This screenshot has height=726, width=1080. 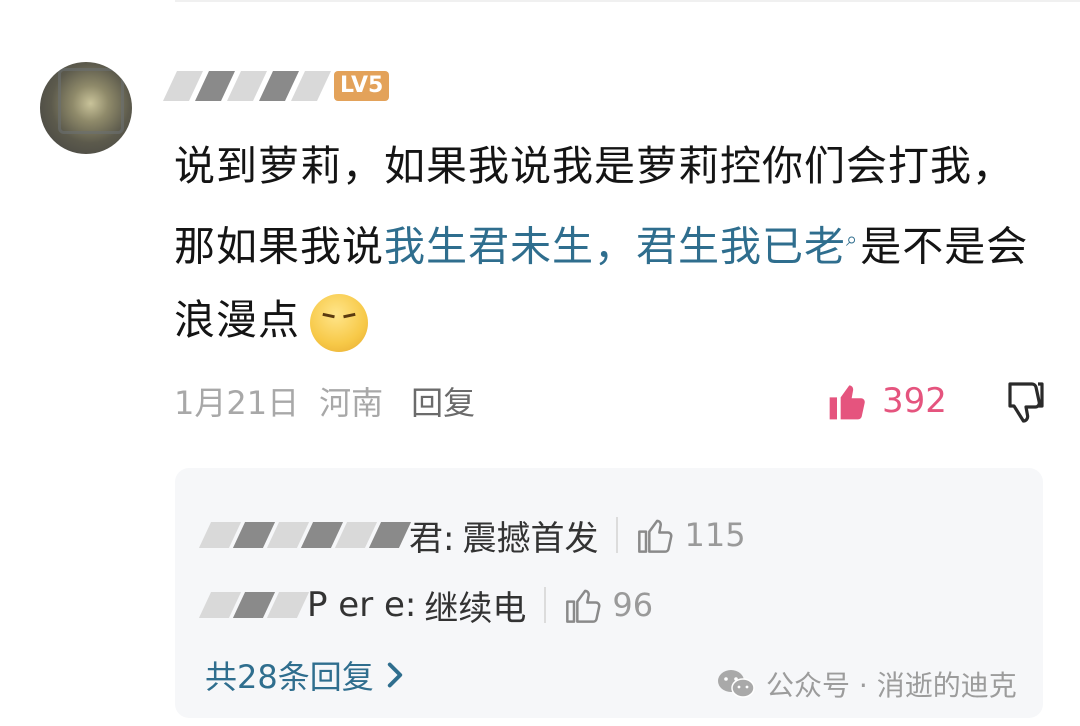 What do you see at coordinates (627, 1) in the screenshot?
I see `top-divider` at bounding box center [627, 1].